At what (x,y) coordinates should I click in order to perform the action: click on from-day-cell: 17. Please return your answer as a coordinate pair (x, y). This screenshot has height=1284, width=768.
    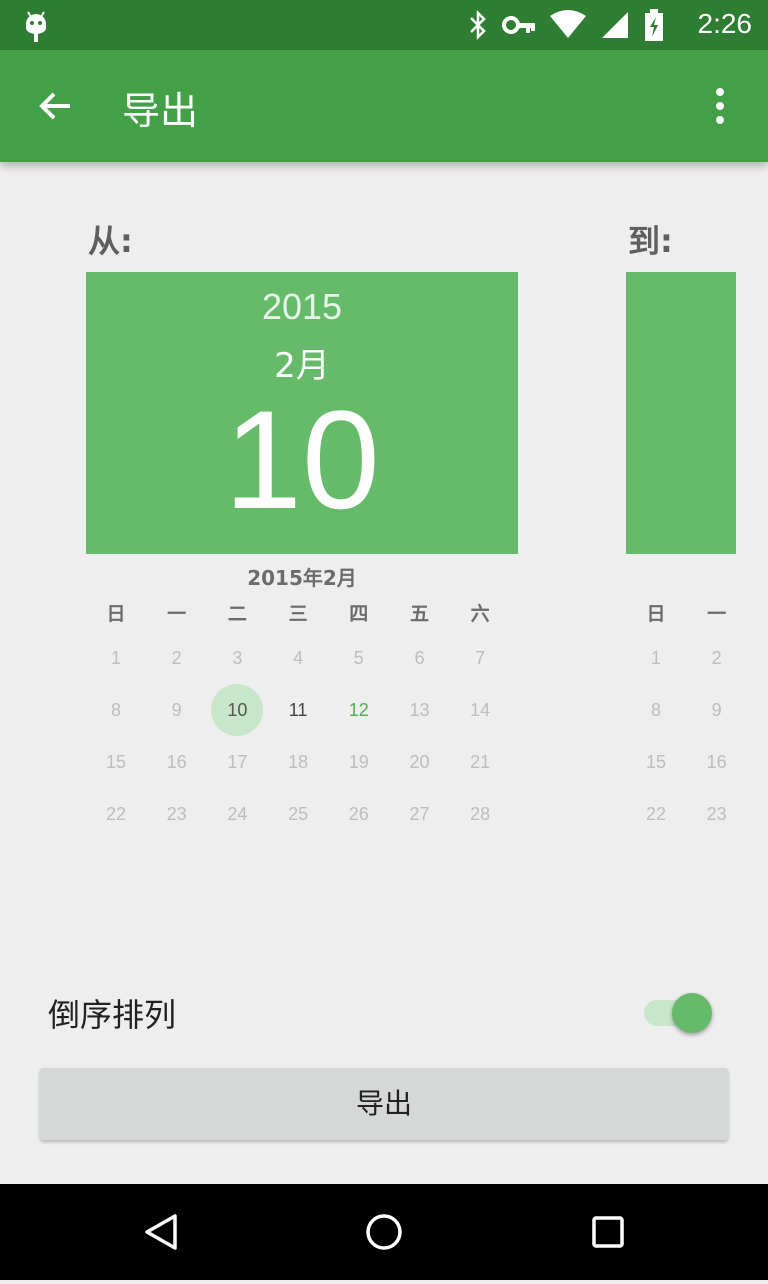
    Looking at the image, I should click on (237, 762).